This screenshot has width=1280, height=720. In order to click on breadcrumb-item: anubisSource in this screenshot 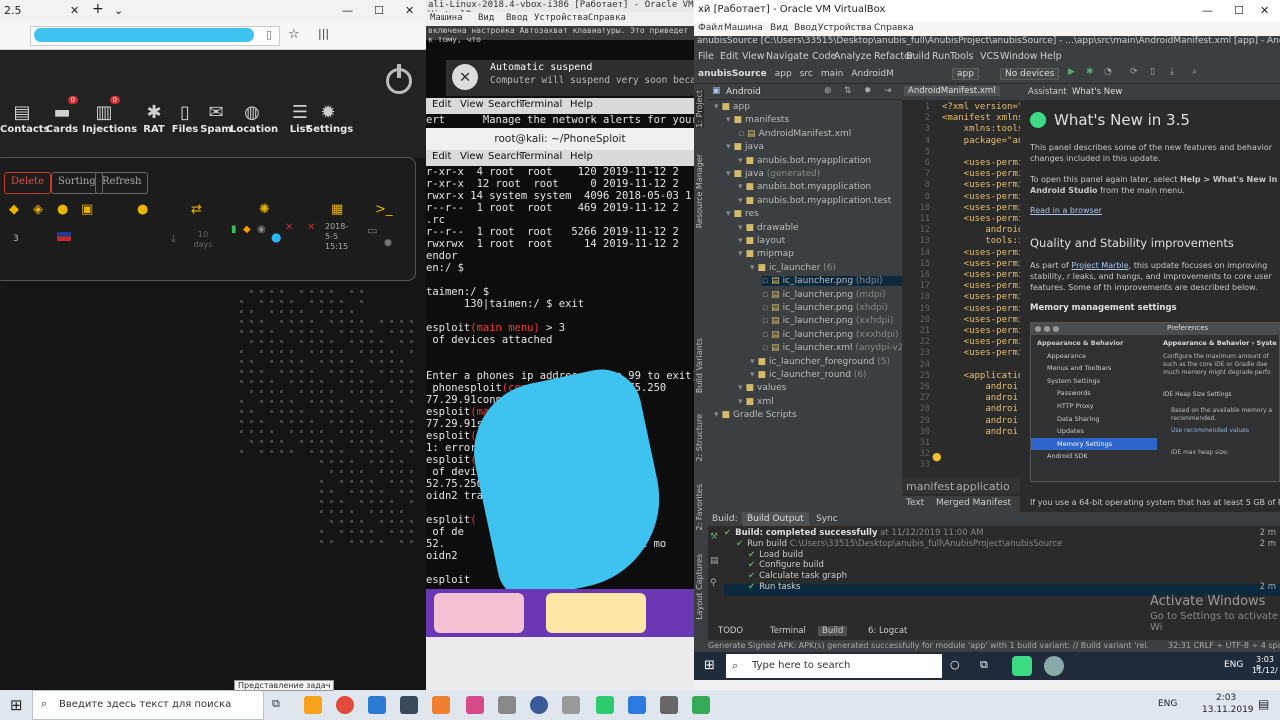, I will do `click(732, 74)`.